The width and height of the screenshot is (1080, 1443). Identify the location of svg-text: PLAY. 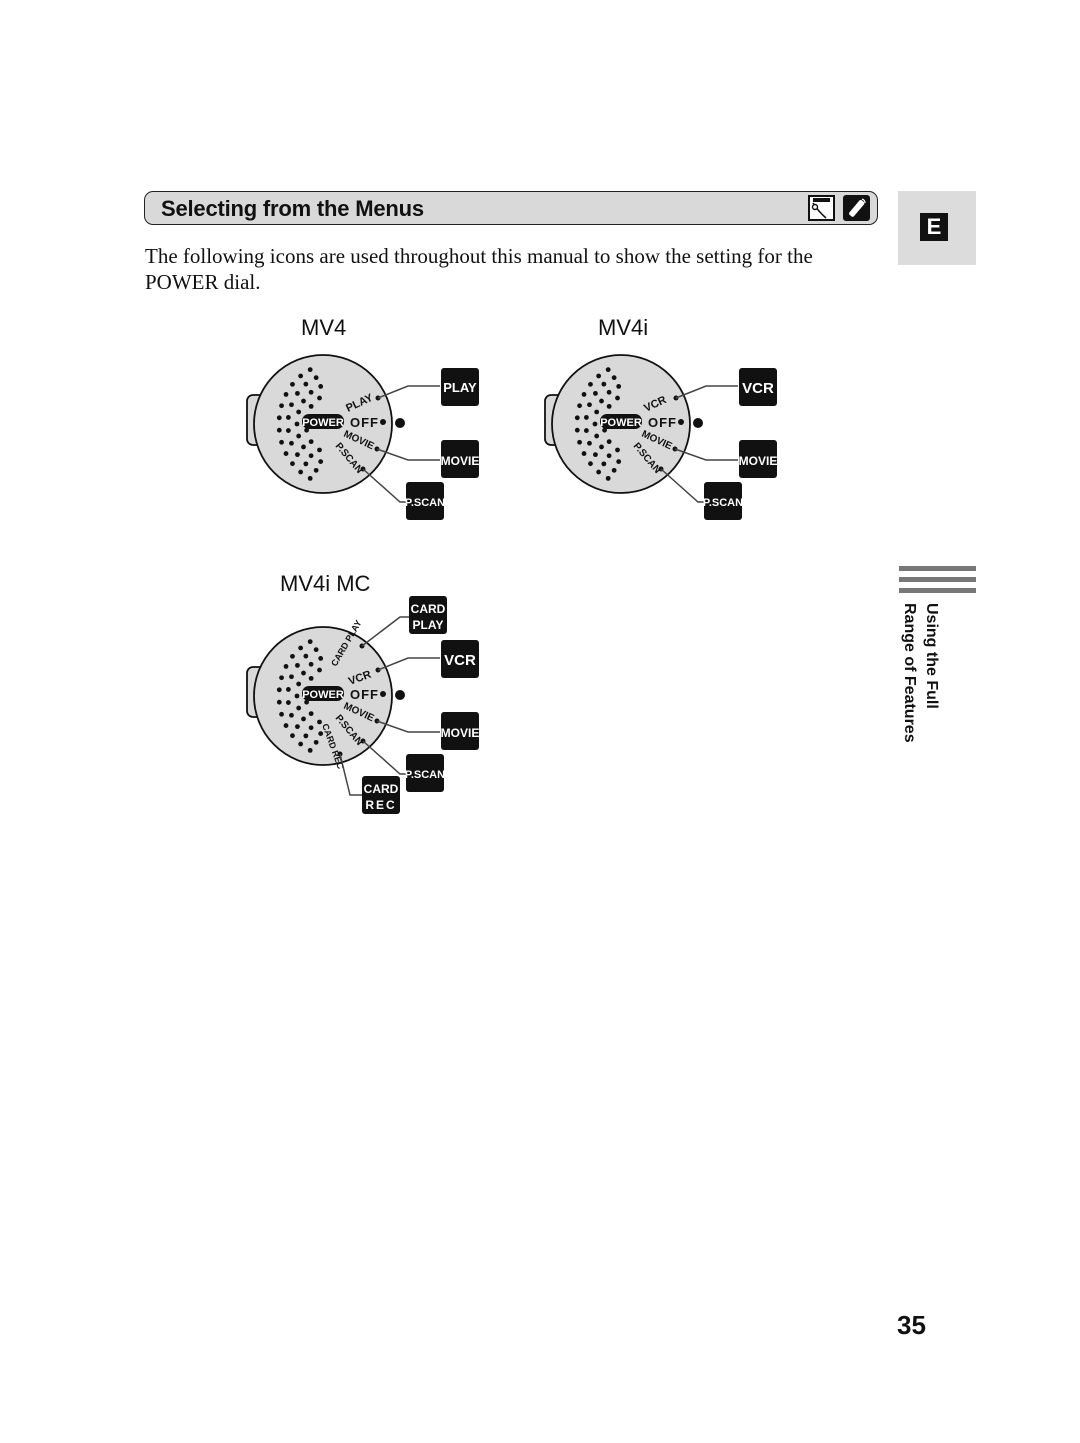
(460, 387).